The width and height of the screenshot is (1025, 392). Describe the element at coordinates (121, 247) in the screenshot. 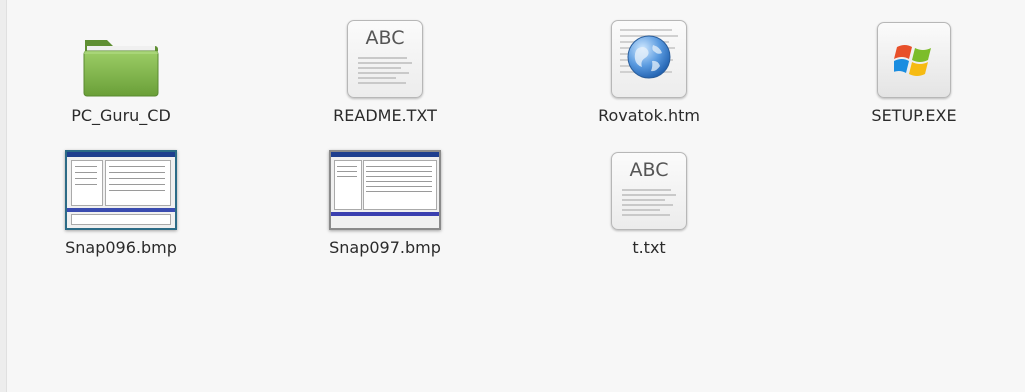

I see `file-name: Snap096.bmp` at that location.